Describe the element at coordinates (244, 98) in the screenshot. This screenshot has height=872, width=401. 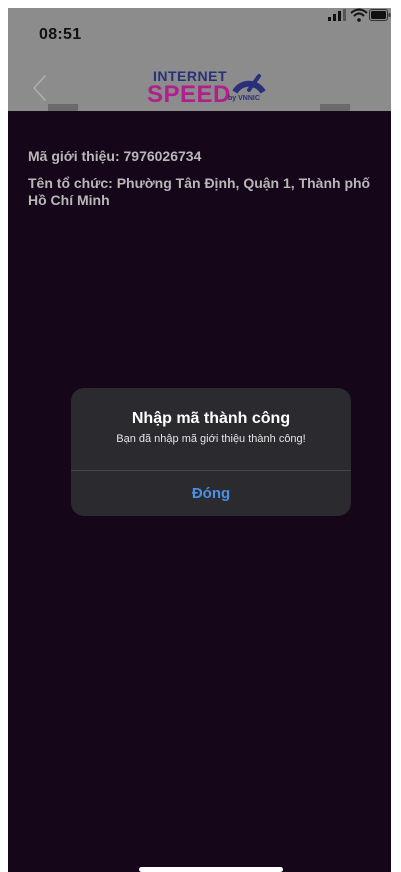
I see `logo-text-by: by VNNIC` at that location.